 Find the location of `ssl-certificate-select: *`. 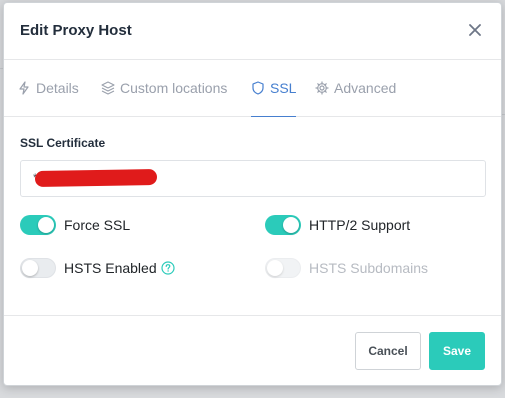

ssl-certificate-select: * is located at coordinates (253, 178).